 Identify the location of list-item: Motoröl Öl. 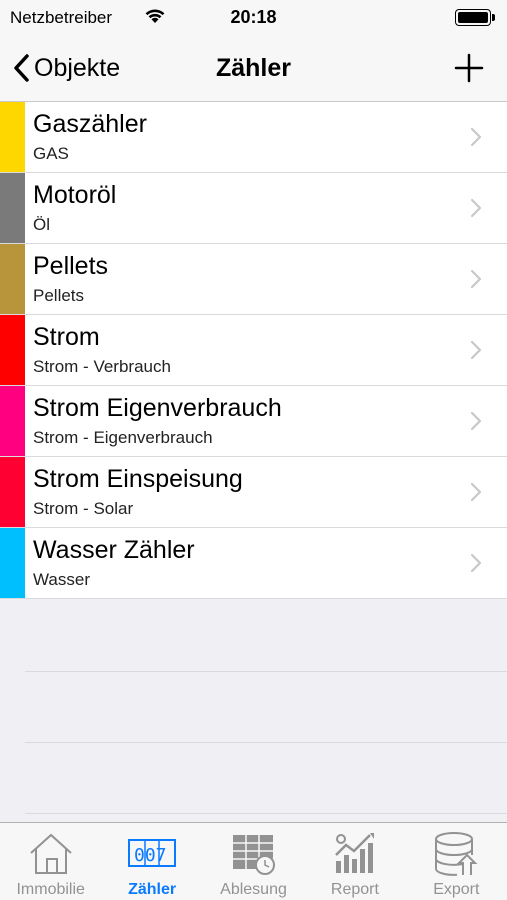
(253, 208).